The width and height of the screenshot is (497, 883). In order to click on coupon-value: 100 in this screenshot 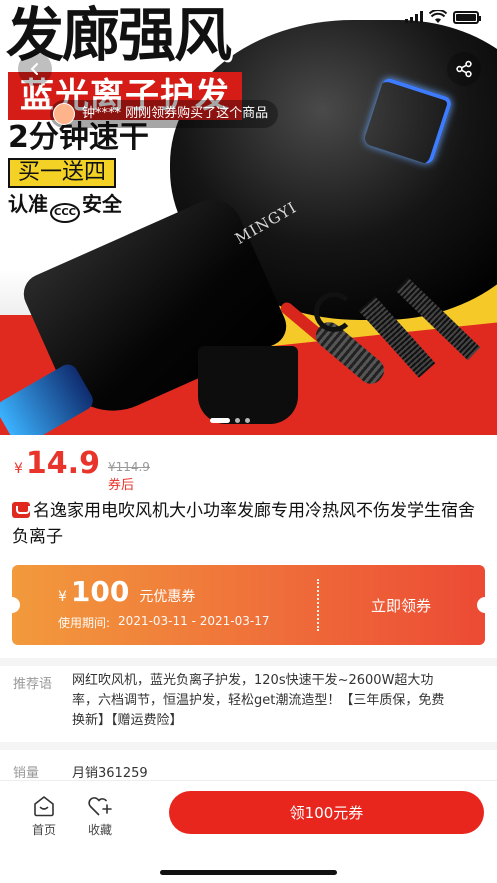, I will do `click(100, 591)`.